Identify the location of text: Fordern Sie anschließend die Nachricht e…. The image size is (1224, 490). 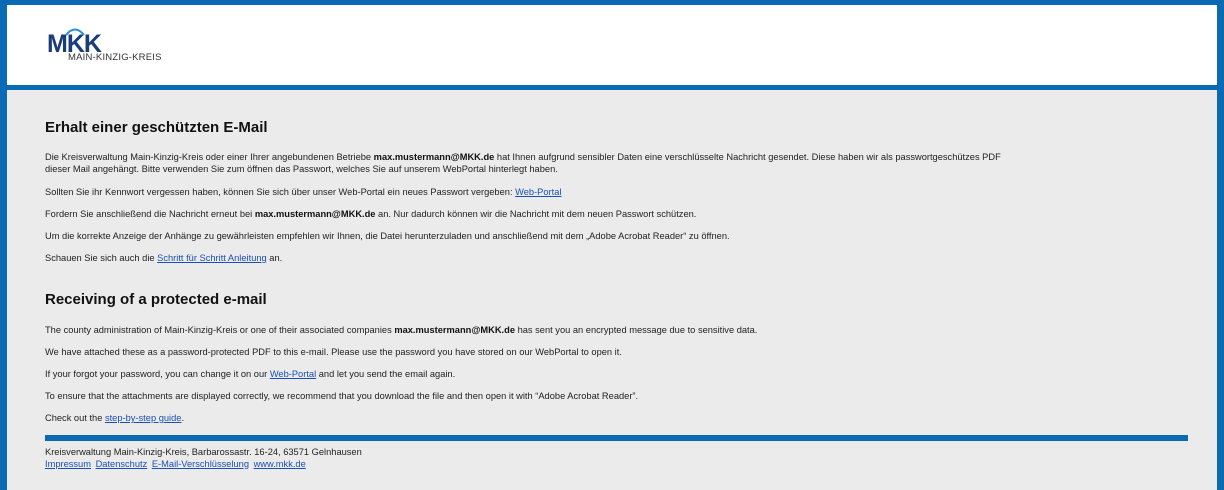
(150, 214).